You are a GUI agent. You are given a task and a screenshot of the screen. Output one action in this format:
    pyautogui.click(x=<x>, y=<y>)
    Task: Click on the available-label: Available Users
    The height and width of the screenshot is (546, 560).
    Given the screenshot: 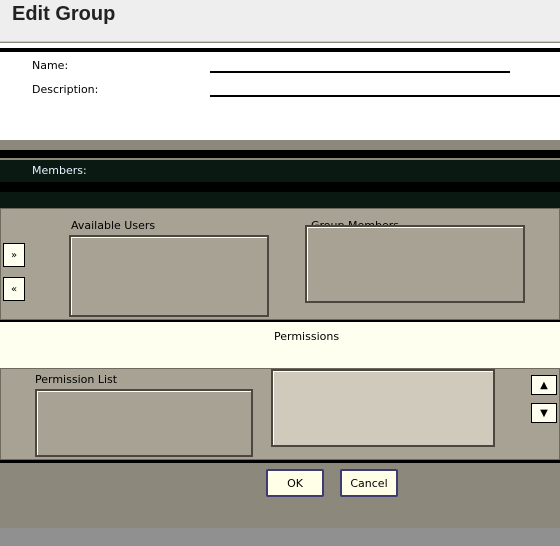 What is the action you would take?
    pyautogui.click(x=113, y=225)
    